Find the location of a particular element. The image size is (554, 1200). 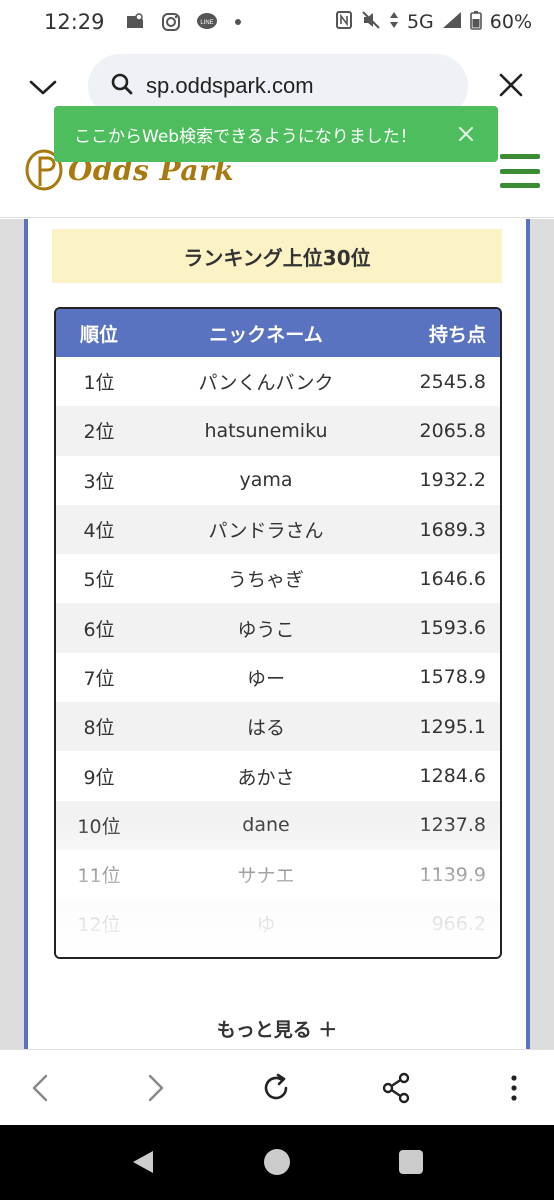

table-header: 順位 ニックネーム 持ち点 is located at coordinates (278, 333).